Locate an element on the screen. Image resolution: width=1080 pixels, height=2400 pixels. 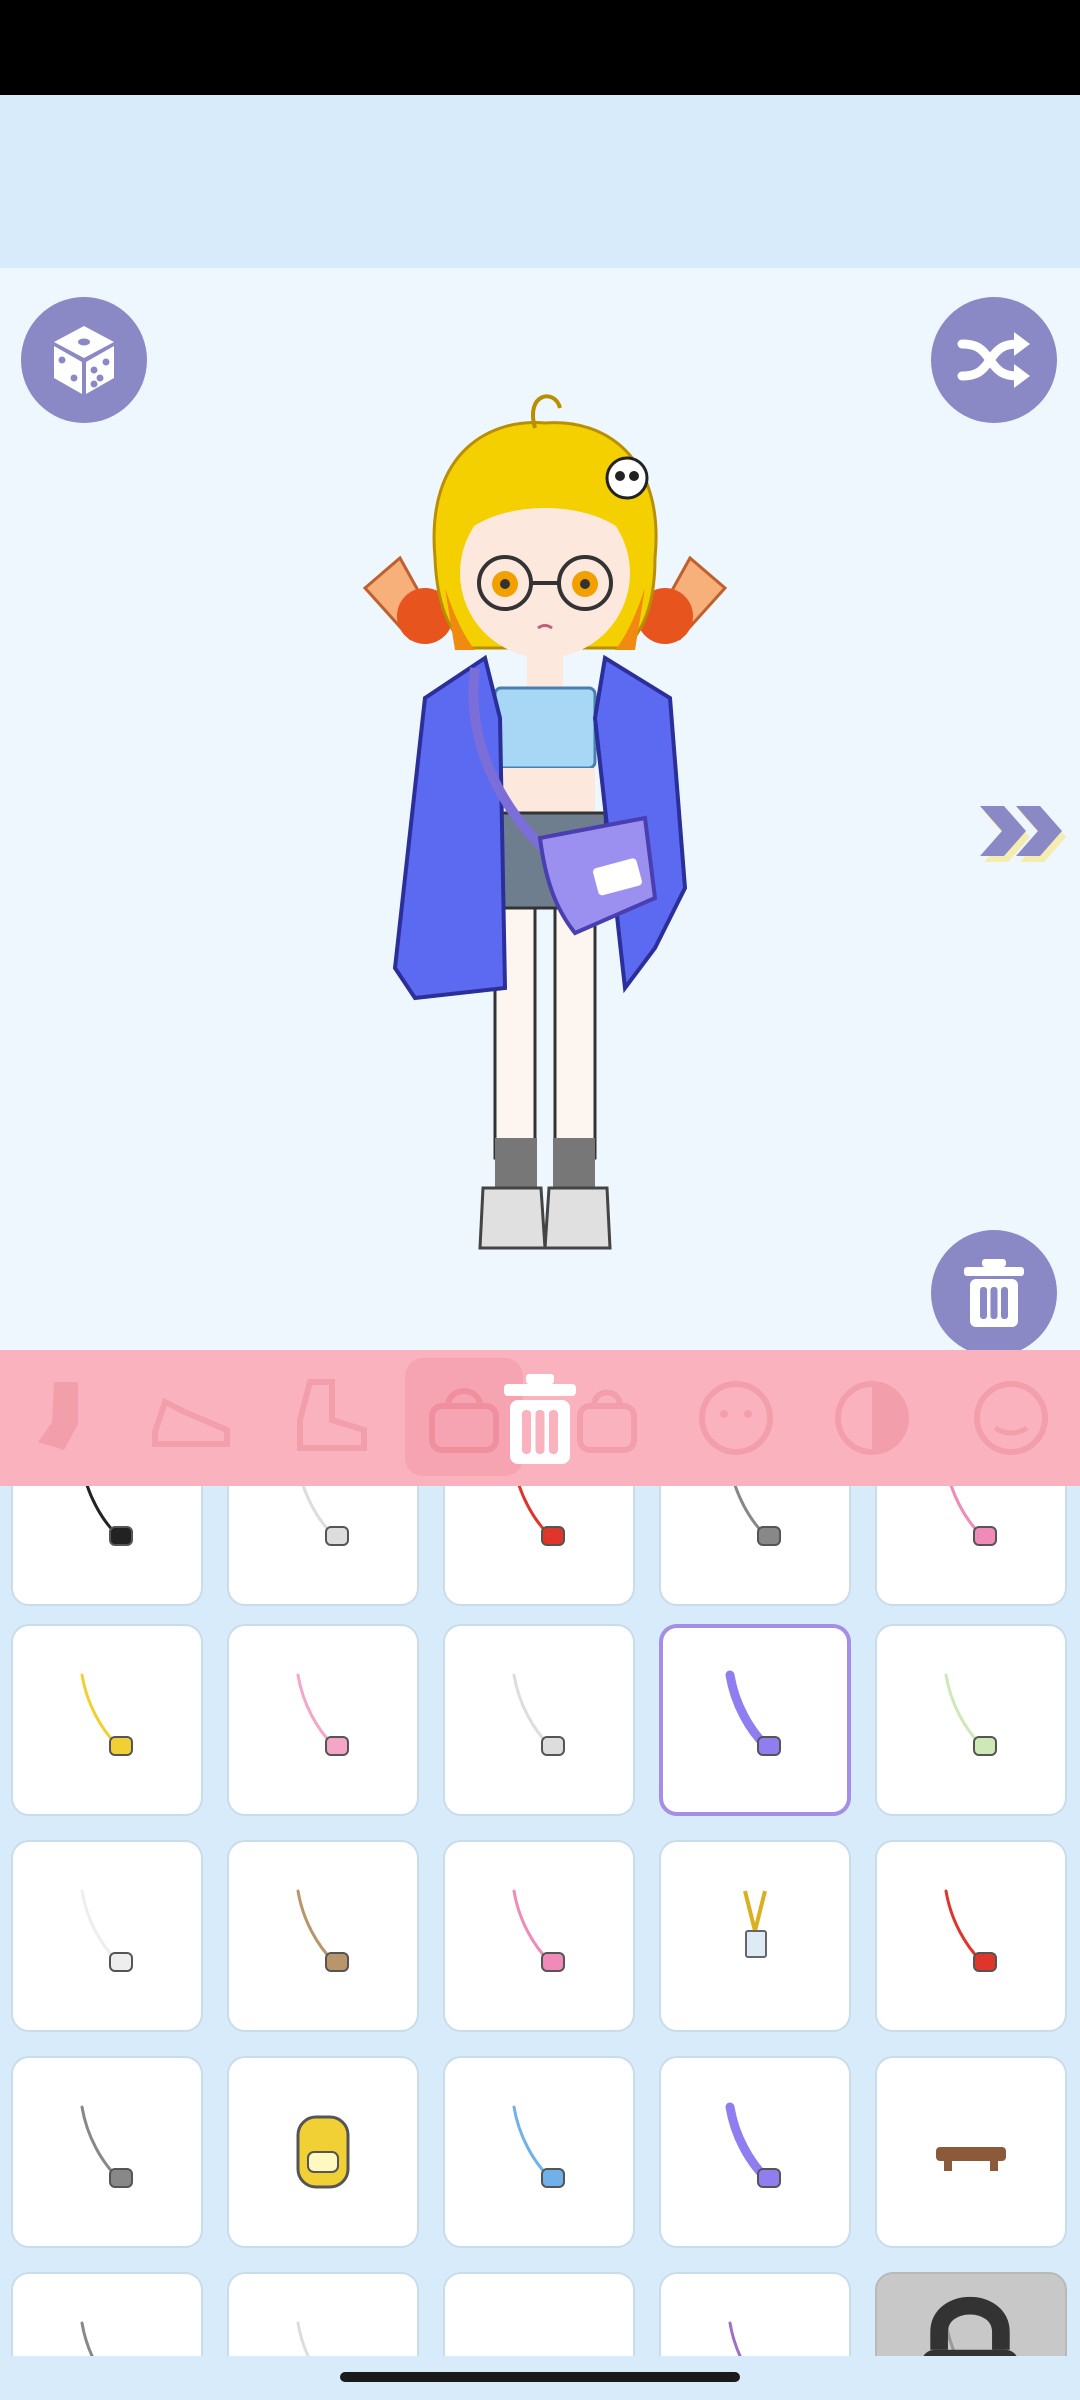
bag-black-icon is located at coordinates (109, 1516).